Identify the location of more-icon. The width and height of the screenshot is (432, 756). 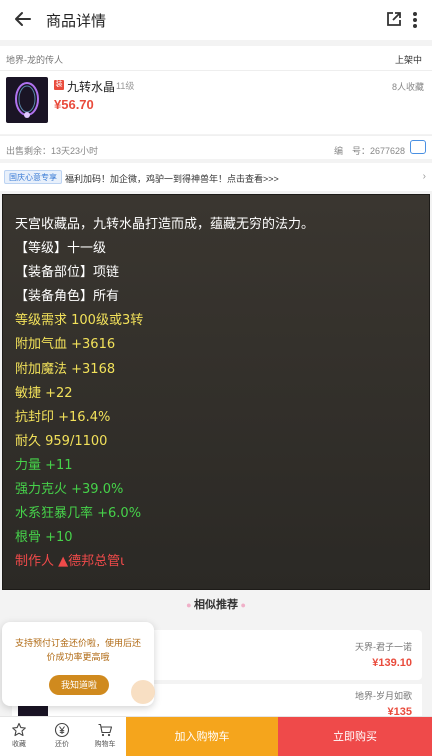
(415, 20).